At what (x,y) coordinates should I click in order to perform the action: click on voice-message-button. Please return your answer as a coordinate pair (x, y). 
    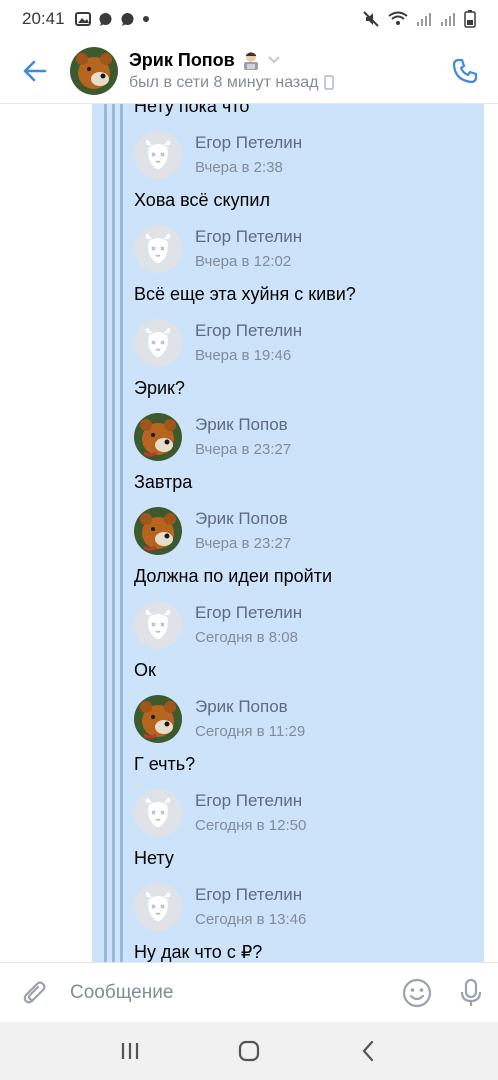
    Looking at the image, I should click on (471, 993).